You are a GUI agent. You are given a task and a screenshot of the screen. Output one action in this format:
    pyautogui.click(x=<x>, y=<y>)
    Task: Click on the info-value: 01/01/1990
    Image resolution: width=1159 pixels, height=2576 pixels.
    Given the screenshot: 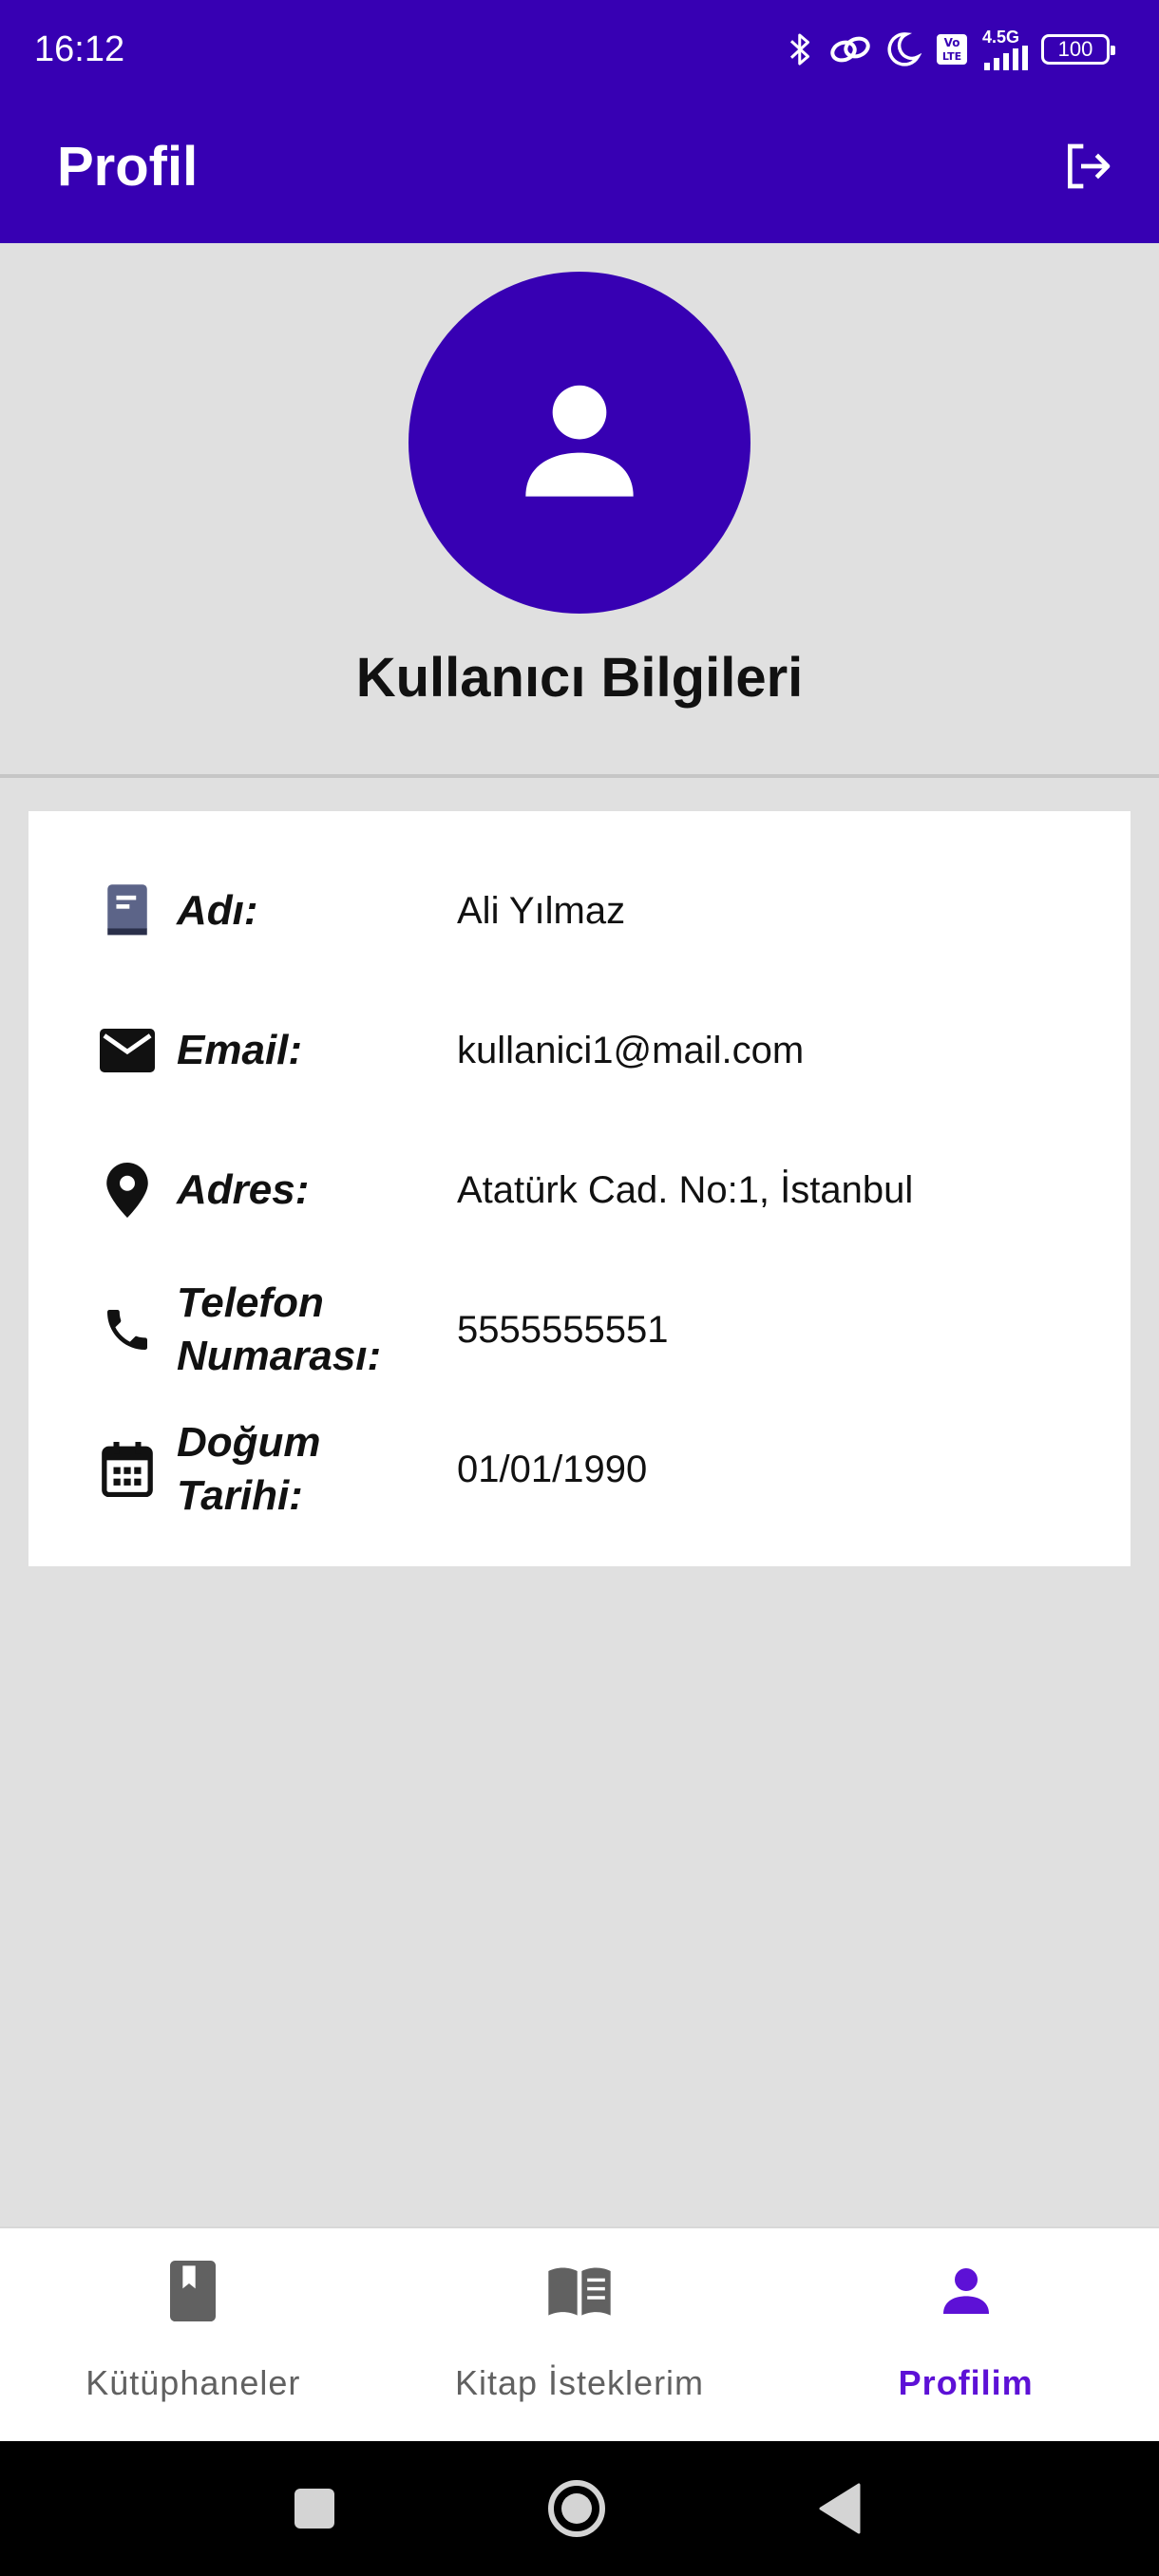 What is the action you would take?
    pyautogui.click(x=552, y=1469)
    